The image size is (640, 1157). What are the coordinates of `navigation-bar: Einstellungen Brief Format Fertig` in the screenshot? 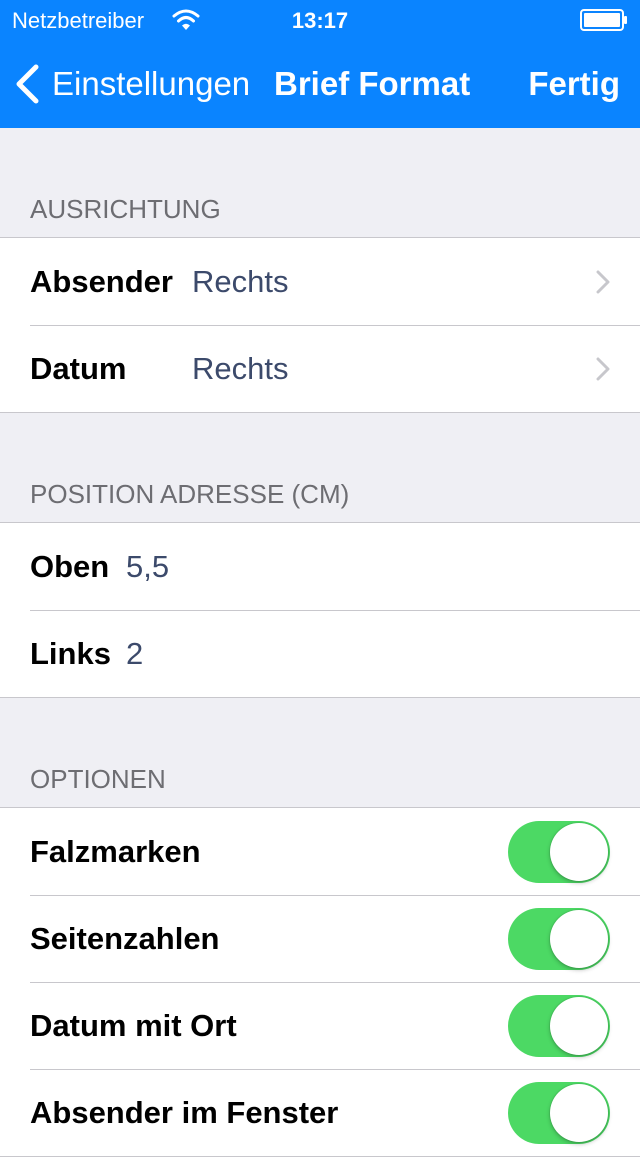 It's located at (320, 84).